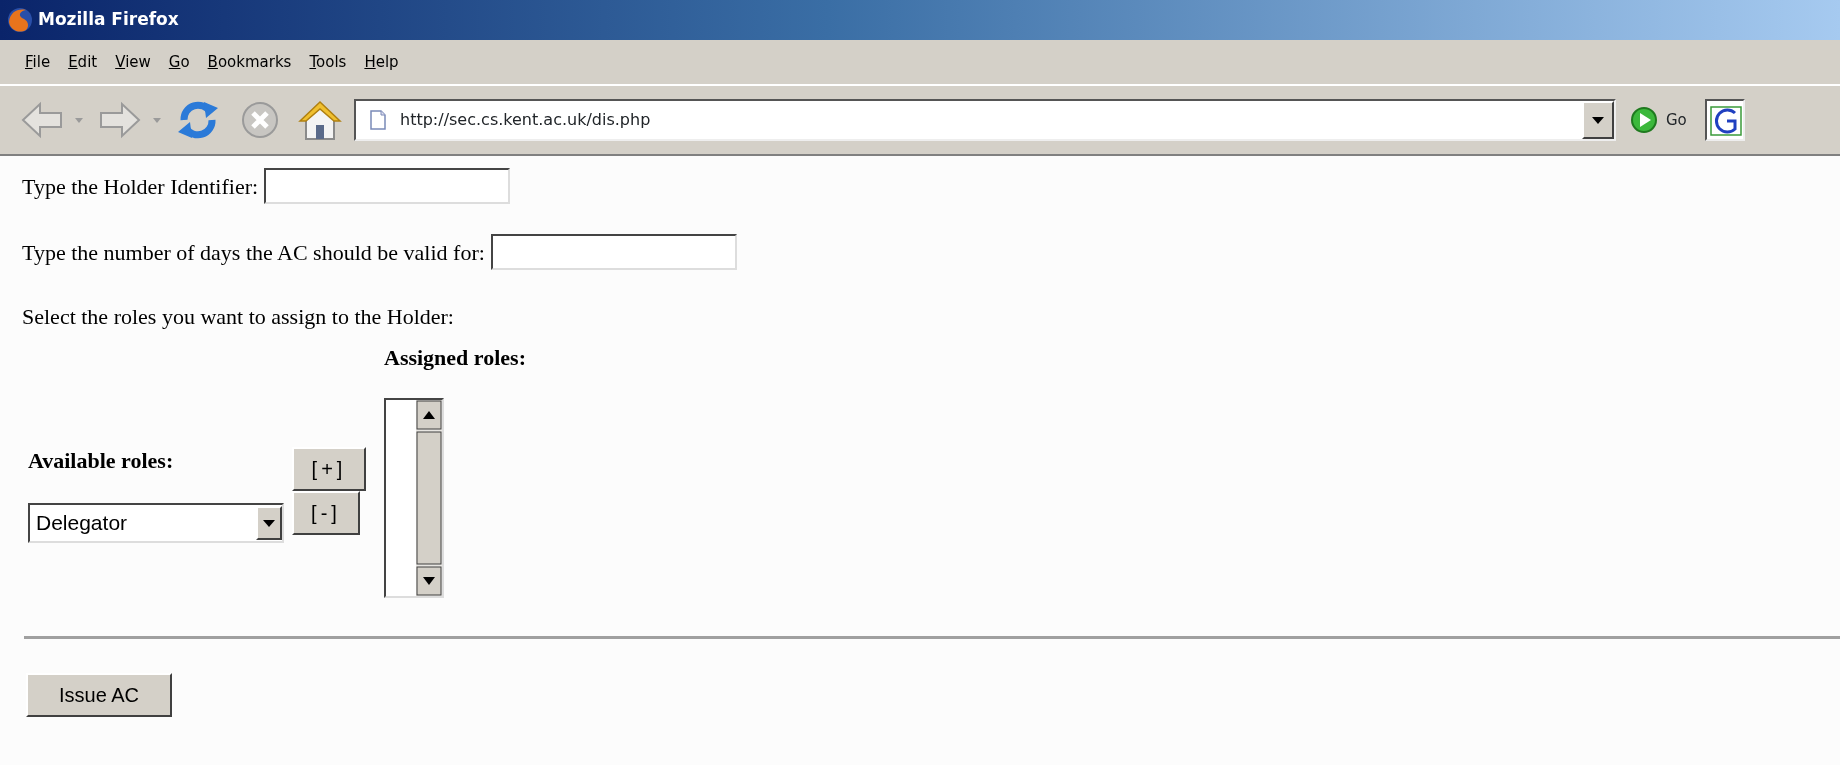 This screenshot has width=1840, height=765. Describe the element at coordinates (329, 469) in the screenshot. I see `add-button: [+]` at that location.